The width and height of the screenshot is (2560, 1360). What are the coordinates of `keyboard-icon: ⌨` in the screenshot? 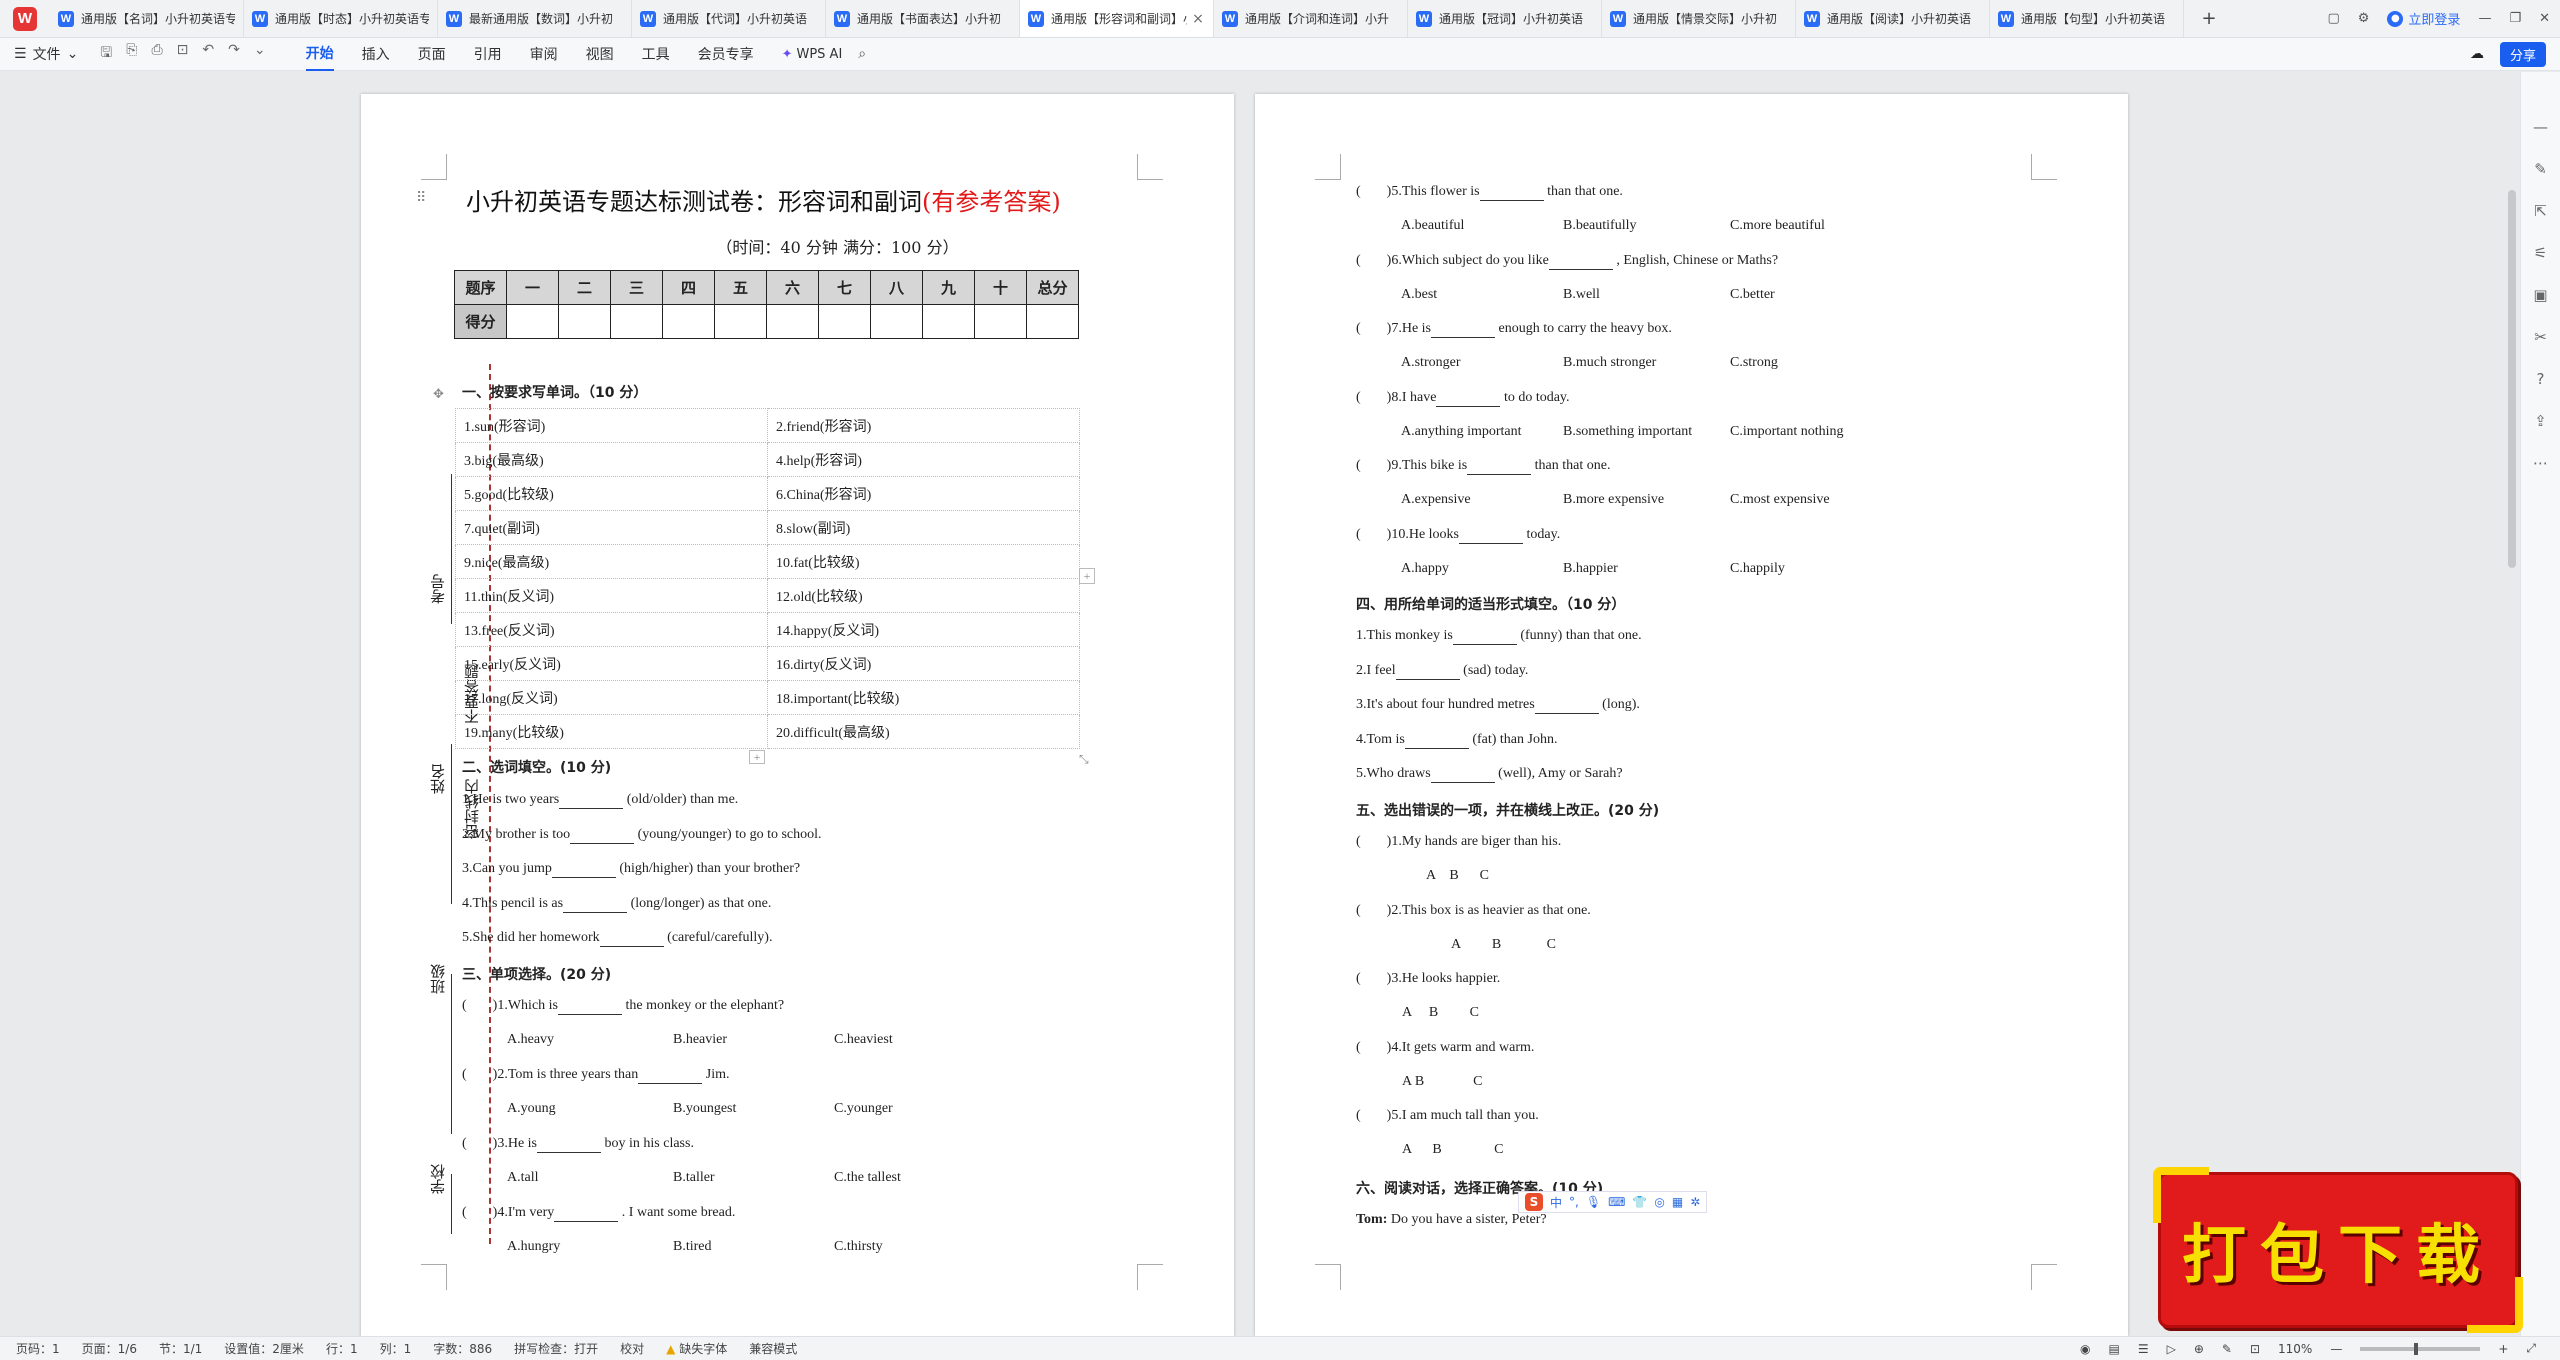 It's located at (1616, 1202).